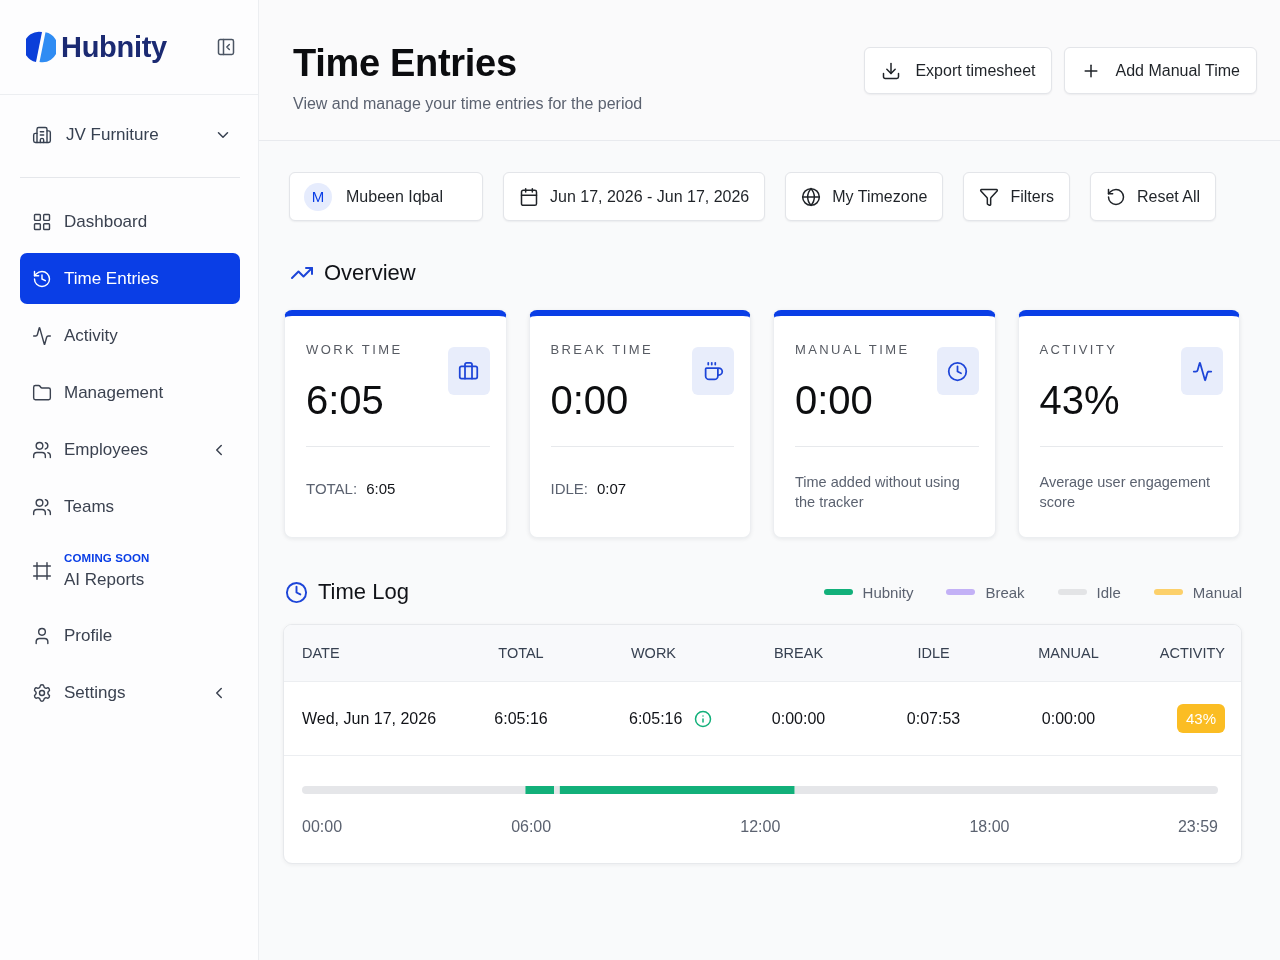  What do you see at coordinates (130, 449) in the screenshot?
I see `nav-item: Employees` at bounding box center [130, 449].